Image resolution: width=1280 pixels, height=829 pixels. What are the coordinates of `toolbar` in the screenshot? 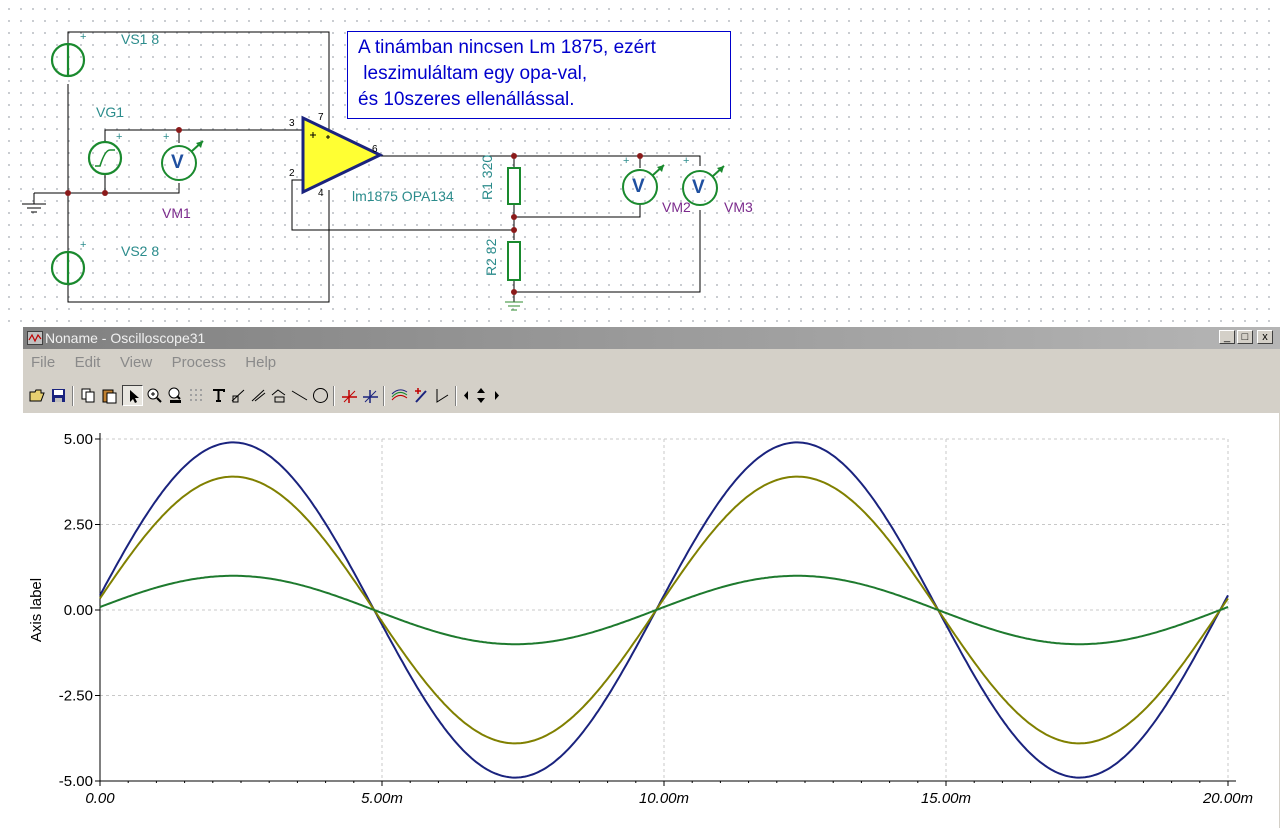 It's located at (652, 396).